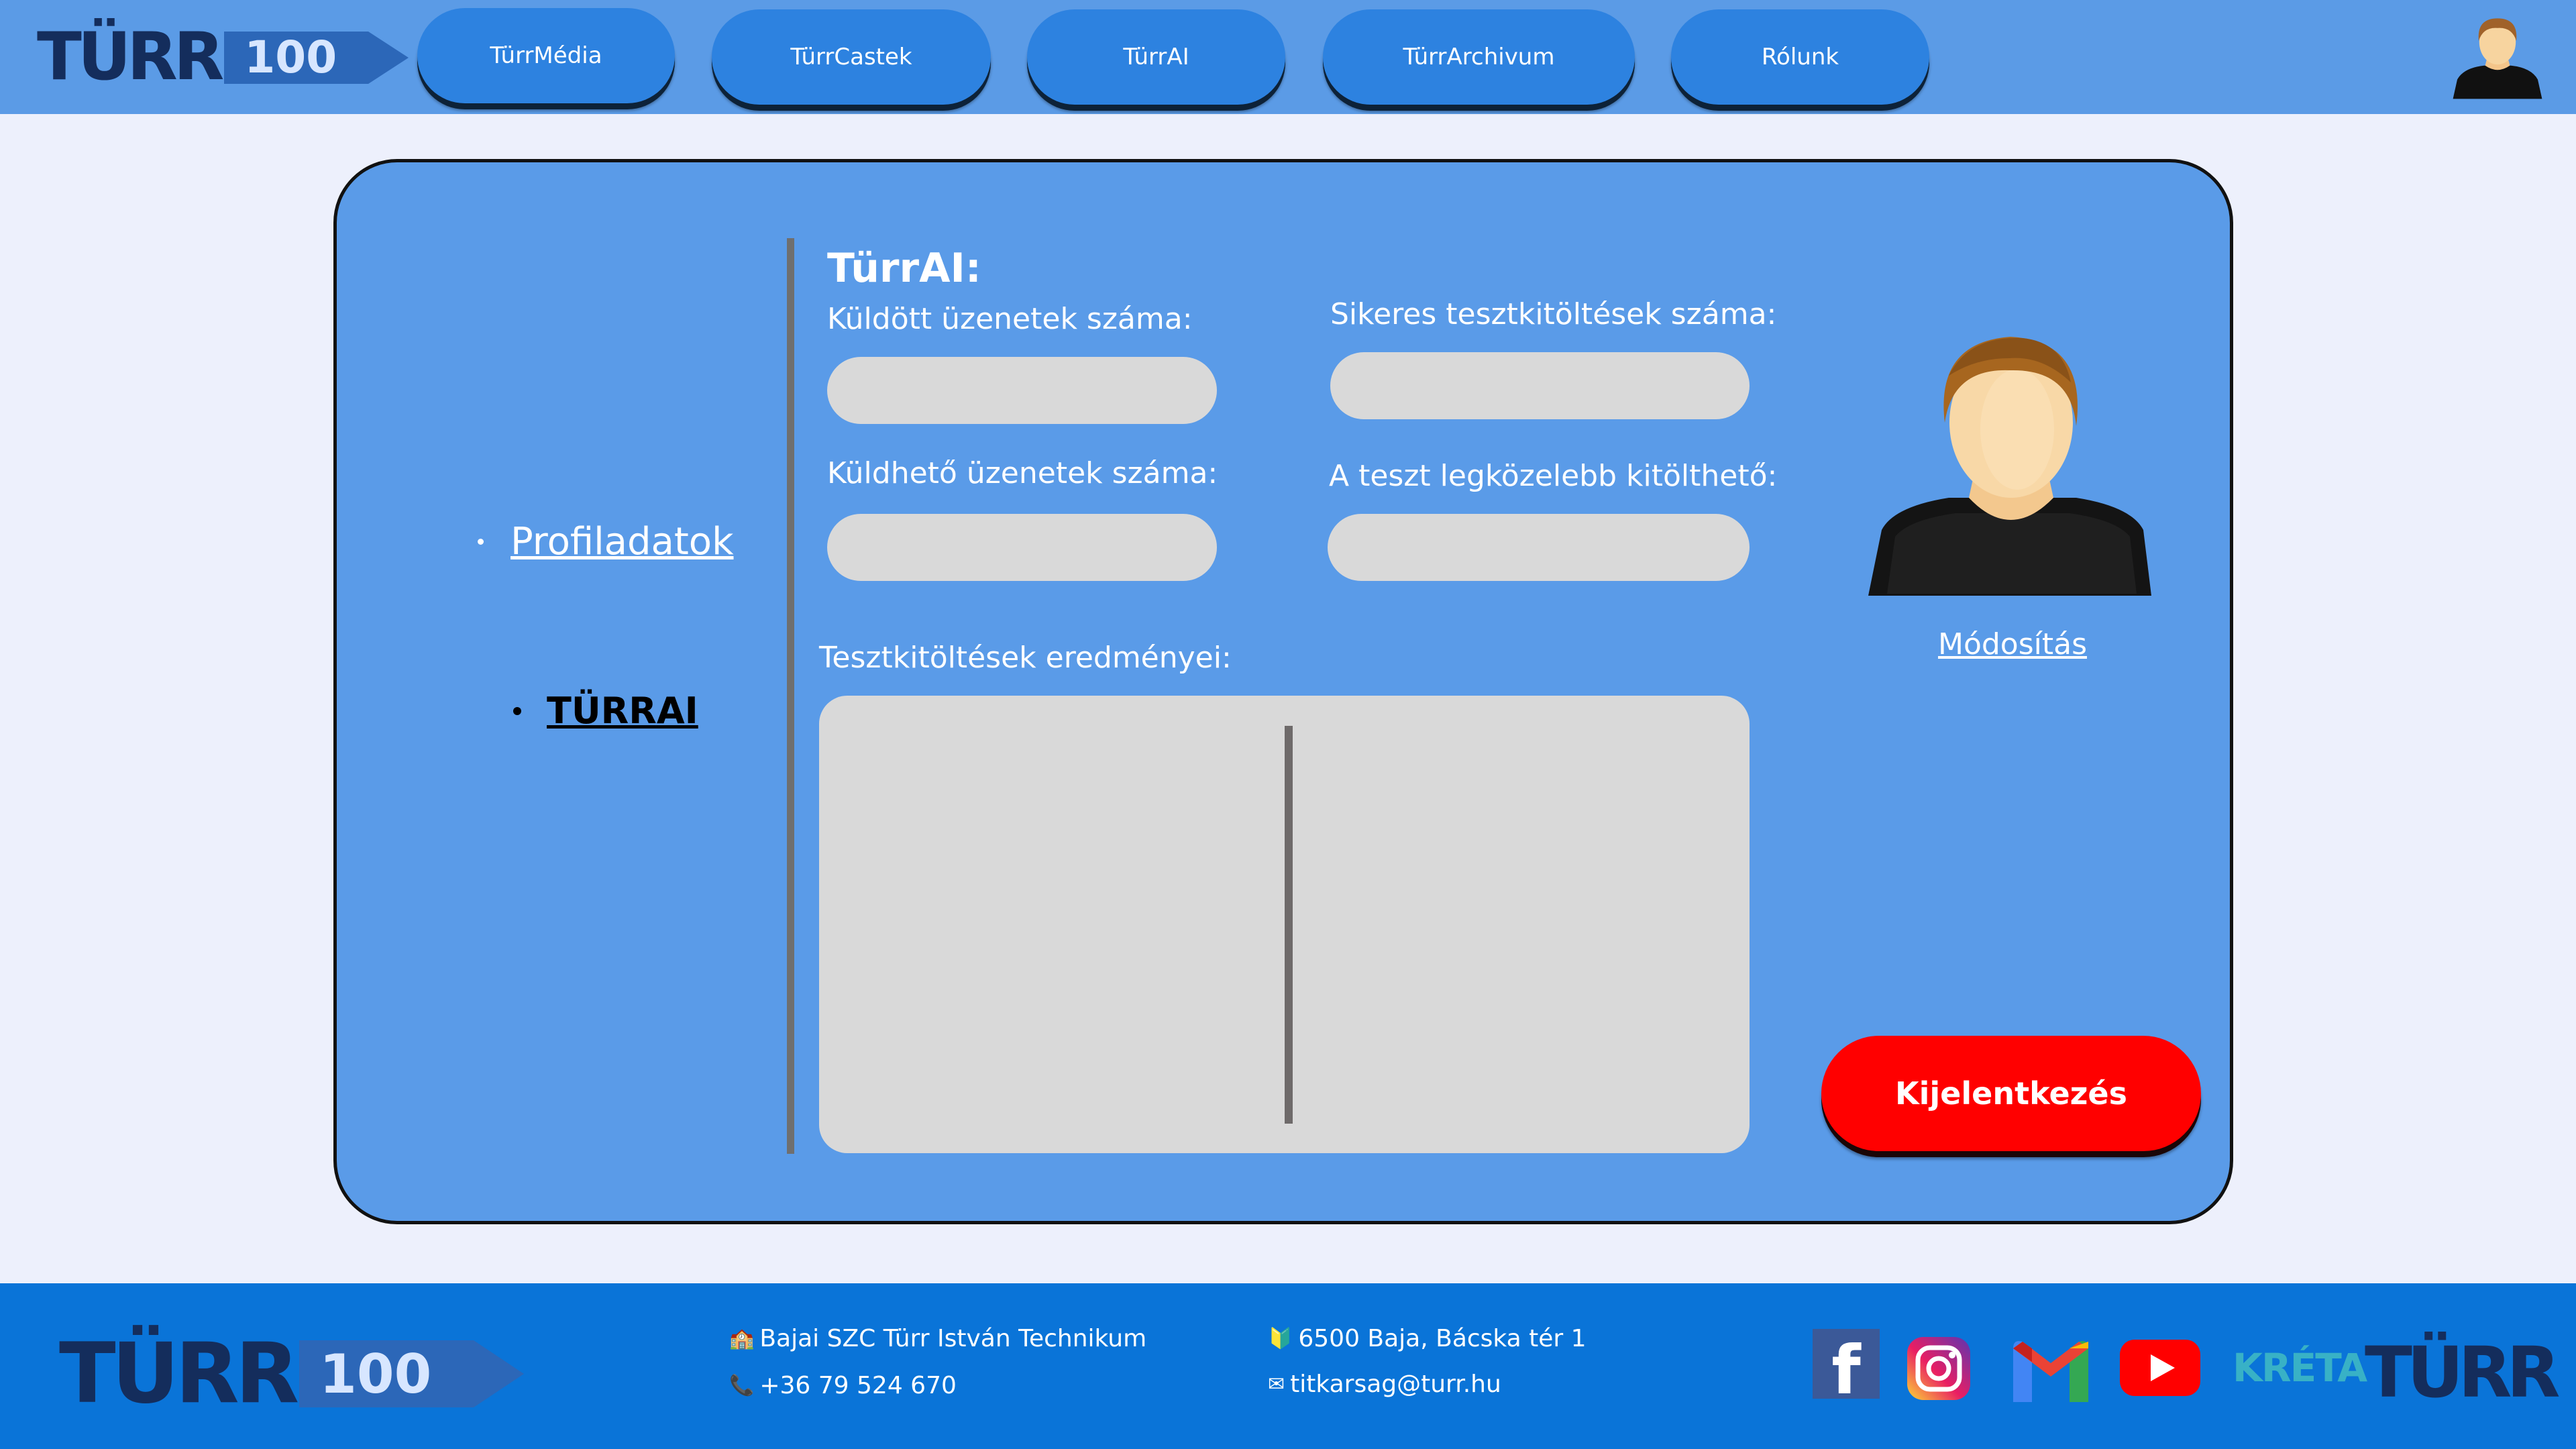 The width and height of the screenshot is (2576, 1449). What do you see at coordinates (1553, 476) in the screenshot?
I see `next-test-label: A teszt legközelebb kitölthető:` at bounding box center [1553, 476].